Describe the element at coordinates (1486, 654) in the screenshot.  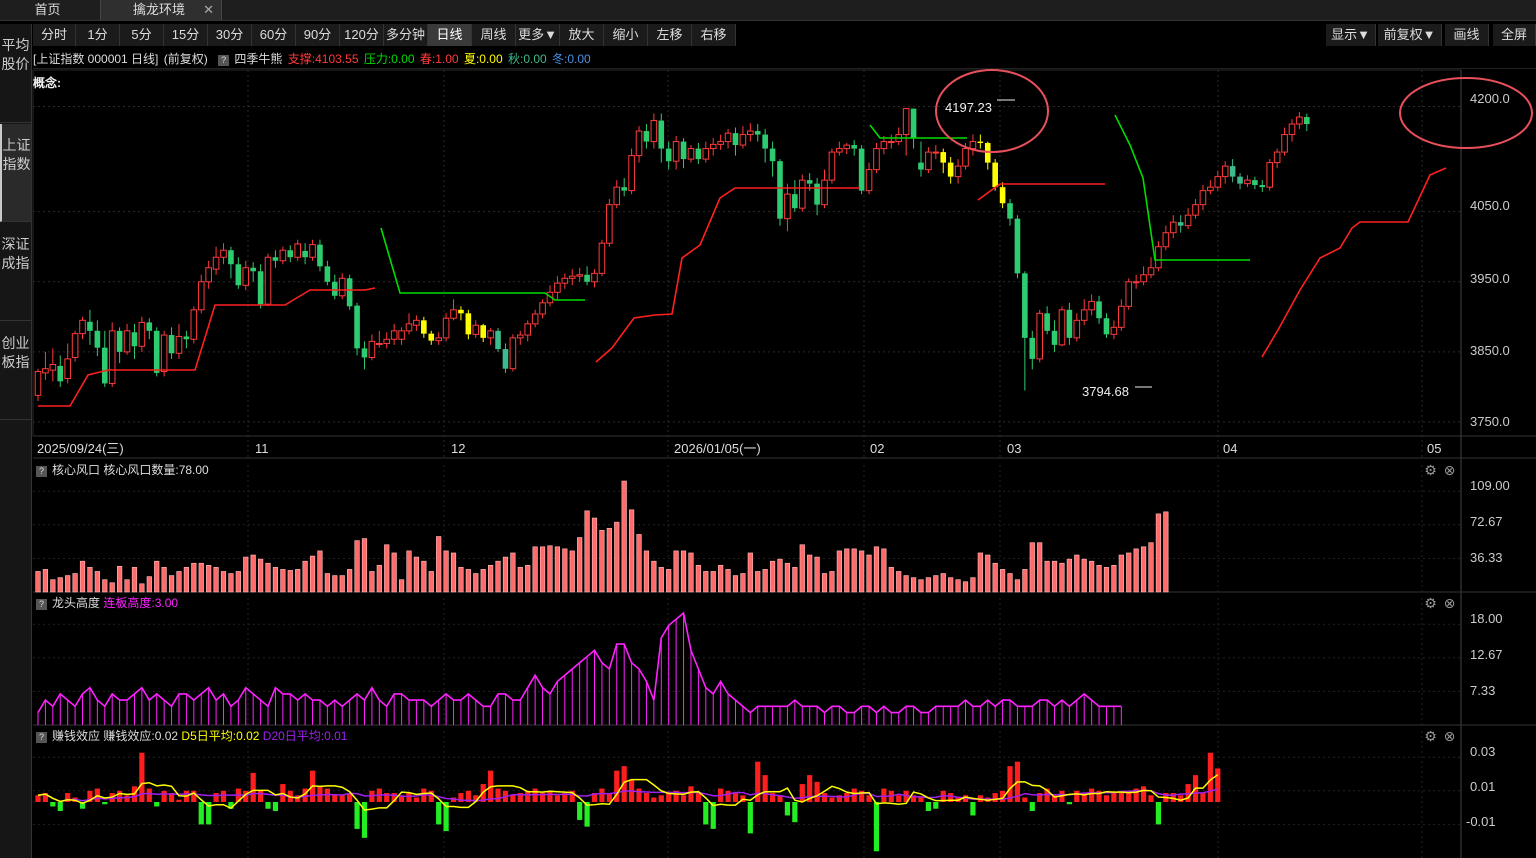
I see `y-tick-p3-1: 12.67` at that location.